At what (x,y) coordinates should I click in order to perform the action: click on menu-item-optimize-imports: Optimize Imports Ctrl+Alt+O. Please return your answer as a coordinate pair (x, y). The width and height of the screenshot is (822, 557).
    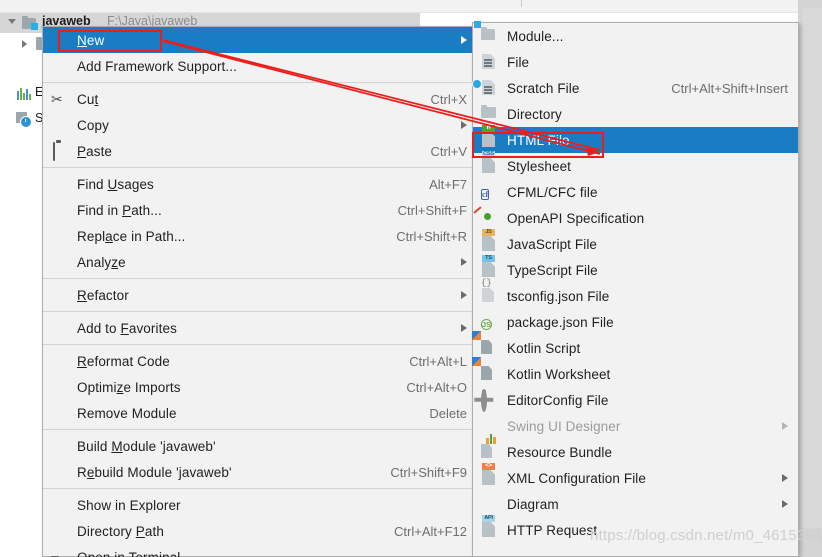
    Looking at the image, I should click on (260, 387).